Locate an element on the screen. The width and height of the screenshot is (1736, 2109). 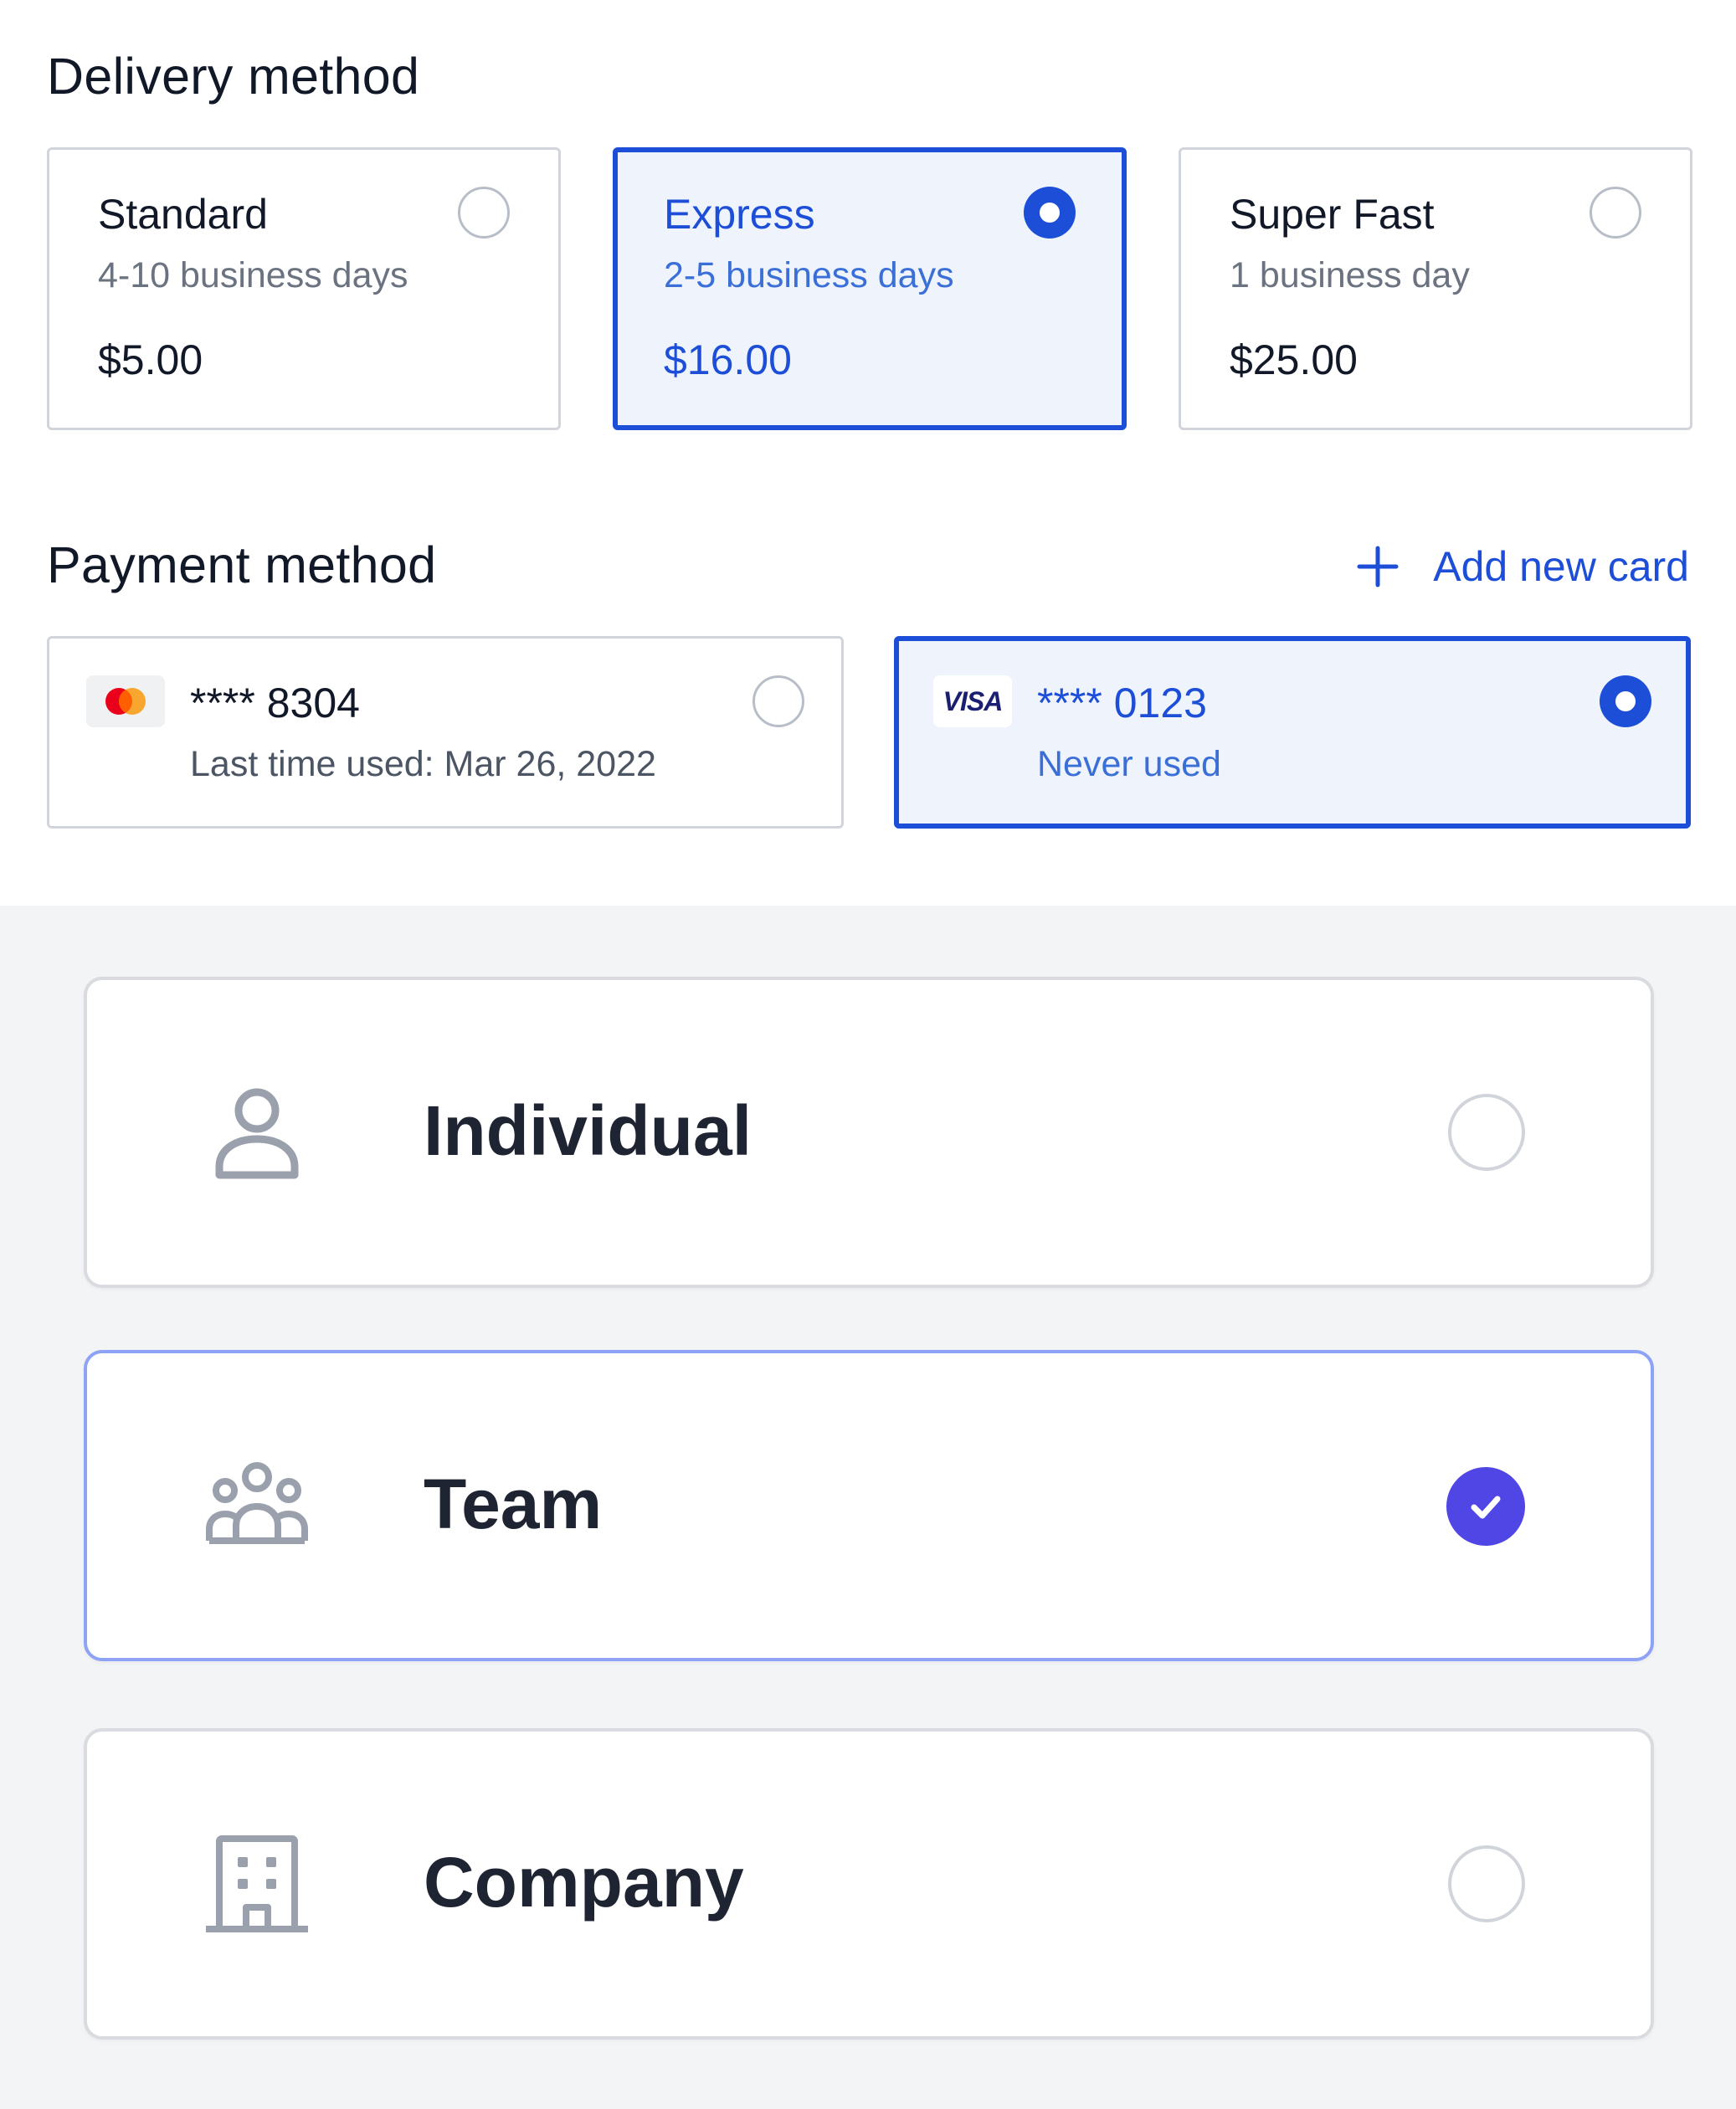
visa-icon: VISA is located at coordinates (972, 701).